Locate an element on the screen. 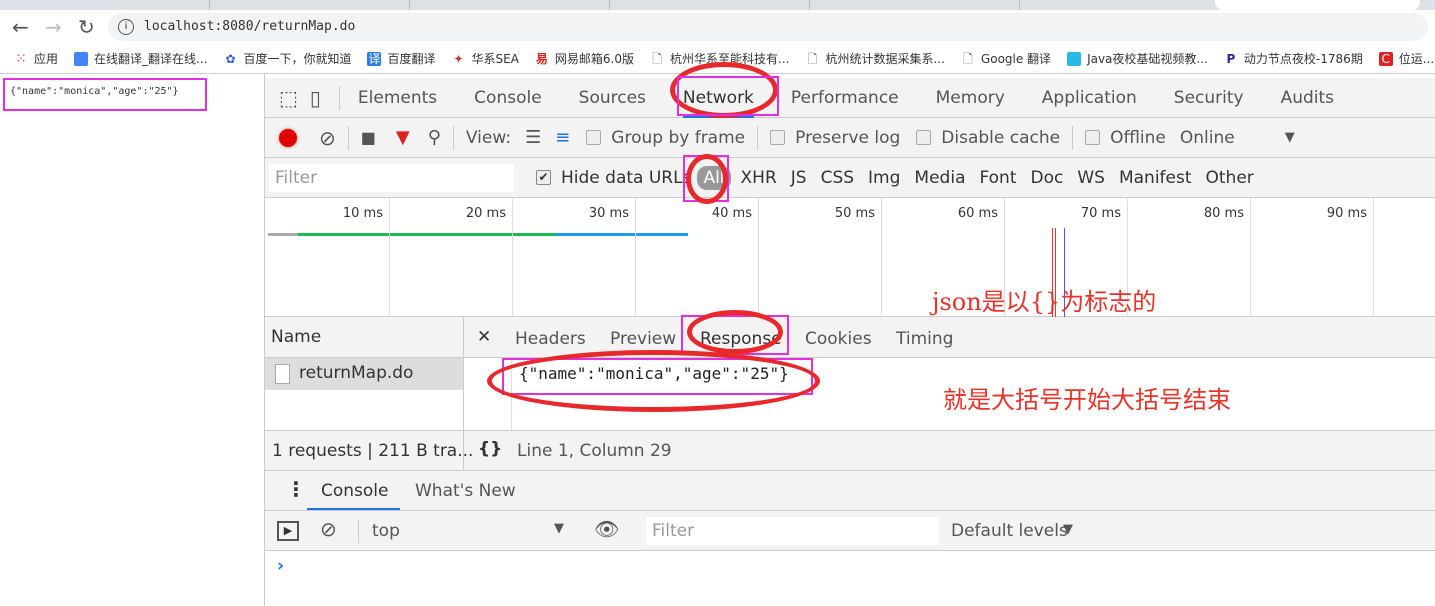 The image size is (1435, 606). tab-headers: Headers is located at coordinates (550, 339).